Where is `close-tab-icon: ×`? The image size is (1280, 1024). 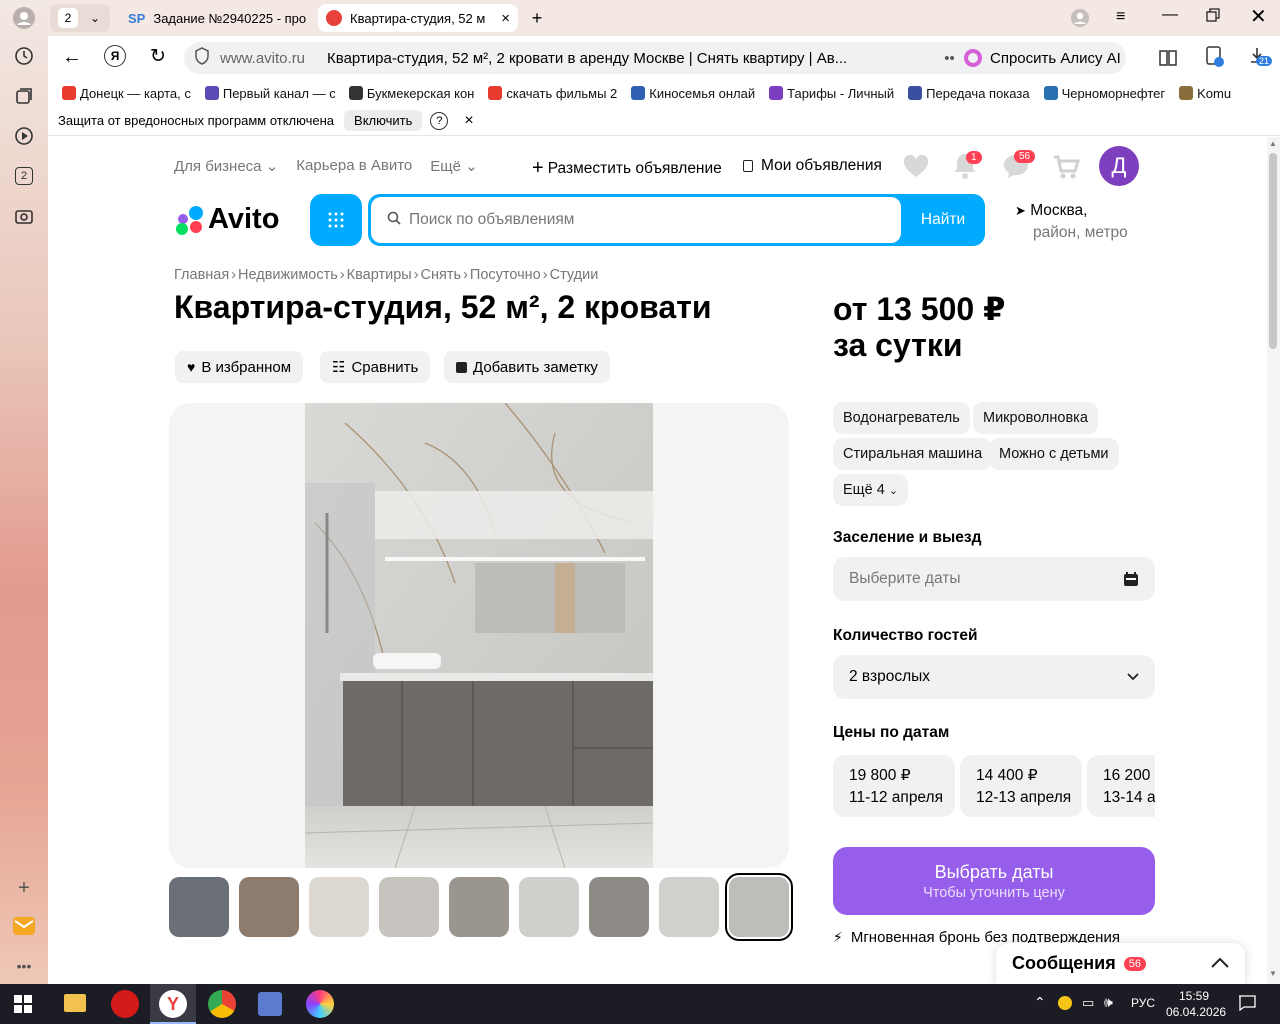
close-tab-icon: × is located at coordinates (505, 18).